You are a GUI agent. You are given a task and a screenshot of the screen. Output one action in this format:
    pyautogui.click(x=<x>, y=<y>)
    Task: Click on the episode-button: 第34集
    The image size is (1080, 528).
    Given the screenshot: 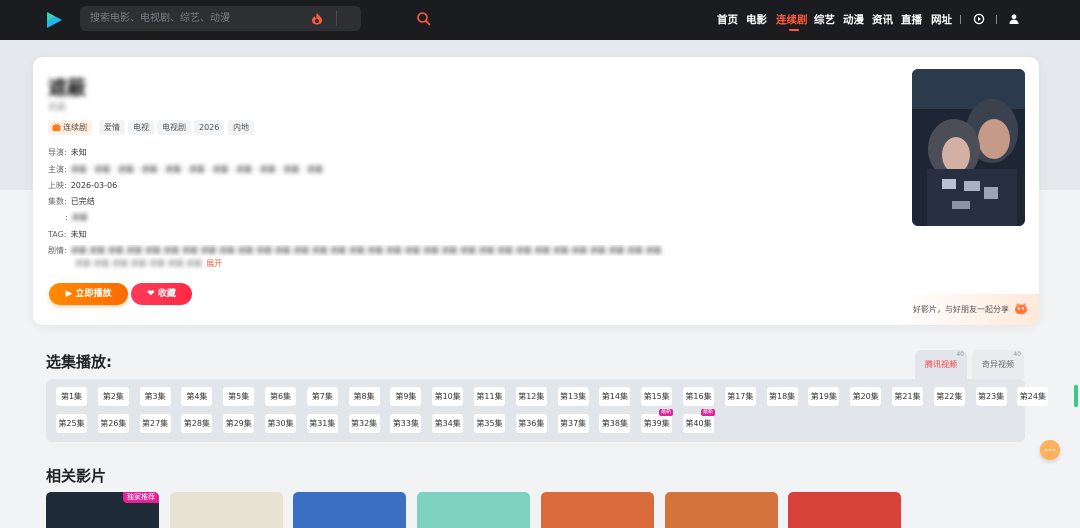 What is the action you would take?
    pyautogui.click(x=448, y=423)
    